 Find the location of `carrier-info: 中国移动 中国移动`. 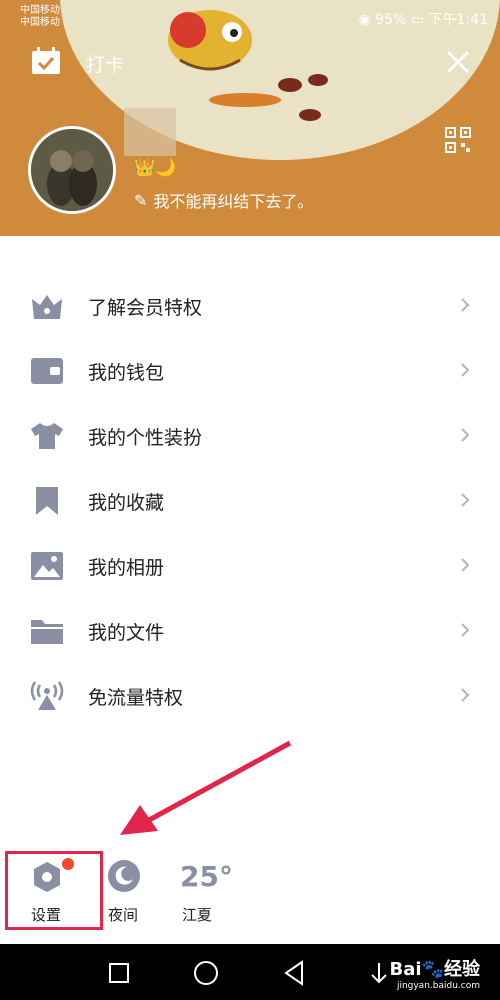

carrier-info: 中国移动 中国移动 is located at coordinates (40, 17).